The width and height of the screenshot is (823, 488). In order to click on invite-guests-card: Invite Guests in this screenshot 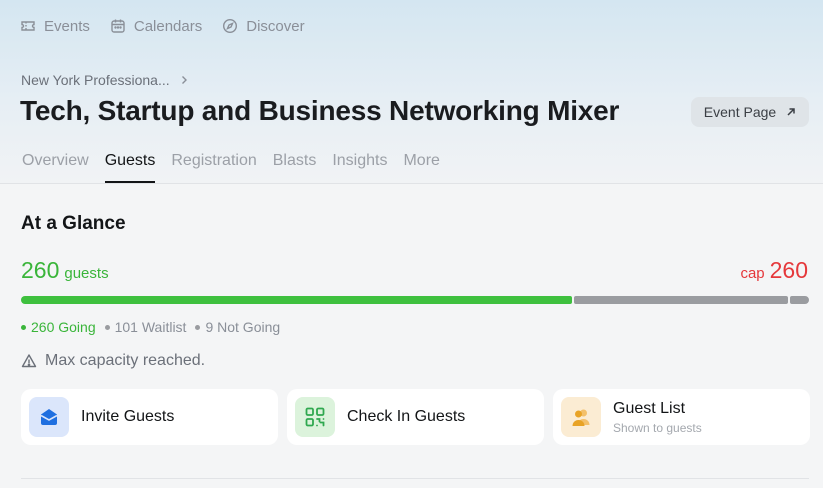, I will do `click(149, 417)`.